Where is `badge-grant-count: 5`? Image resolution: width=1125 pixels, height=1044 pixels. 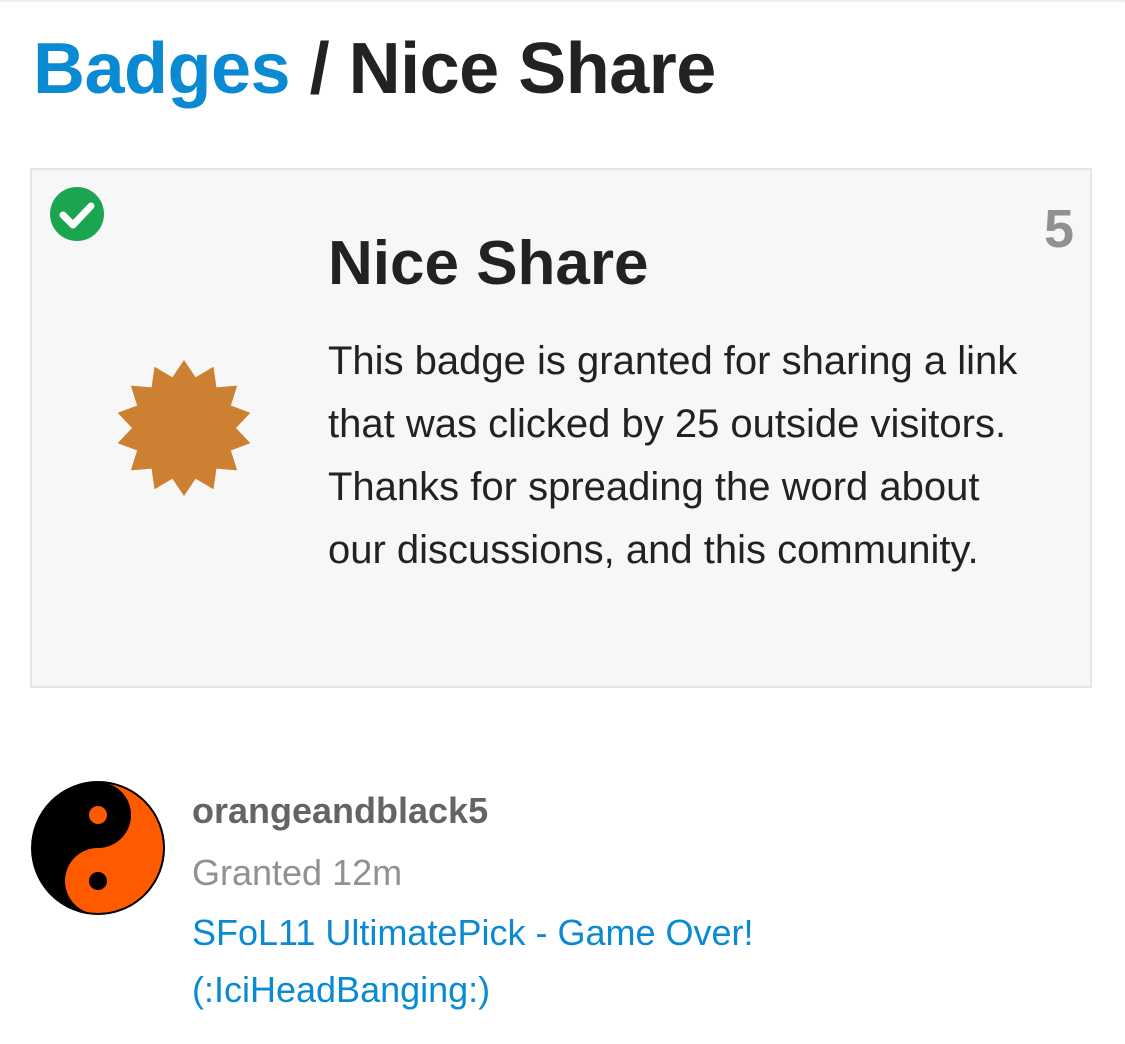 badge-grant-count: 5 is located at coordinates (1058, 229).